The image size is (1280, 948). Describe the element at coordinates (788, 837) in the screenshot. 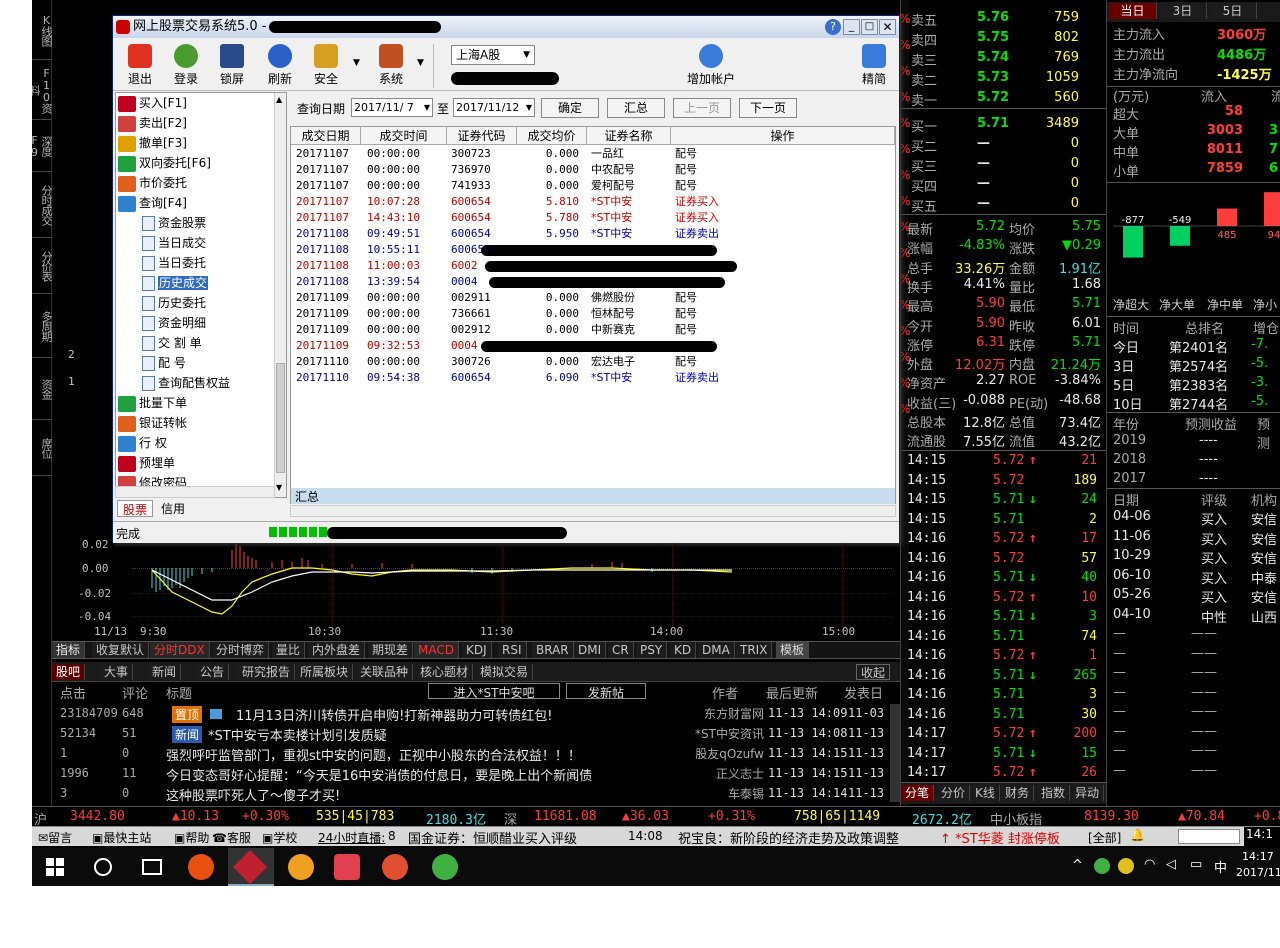

I see `ticker-news-2: 祝宝良：新阶段的经济走势及政策调整` at that location.